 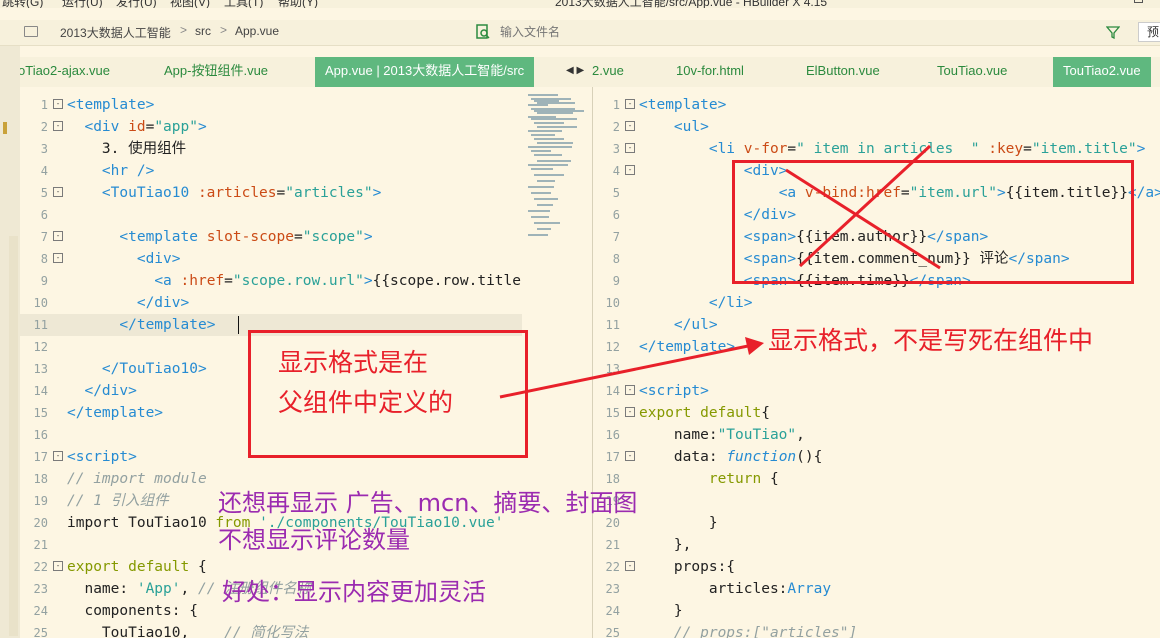 What do you see at coordinates (257, 31) in the screenshot?
I see `breadcrumb-file: App.vue` at bounding box center [257, 31].